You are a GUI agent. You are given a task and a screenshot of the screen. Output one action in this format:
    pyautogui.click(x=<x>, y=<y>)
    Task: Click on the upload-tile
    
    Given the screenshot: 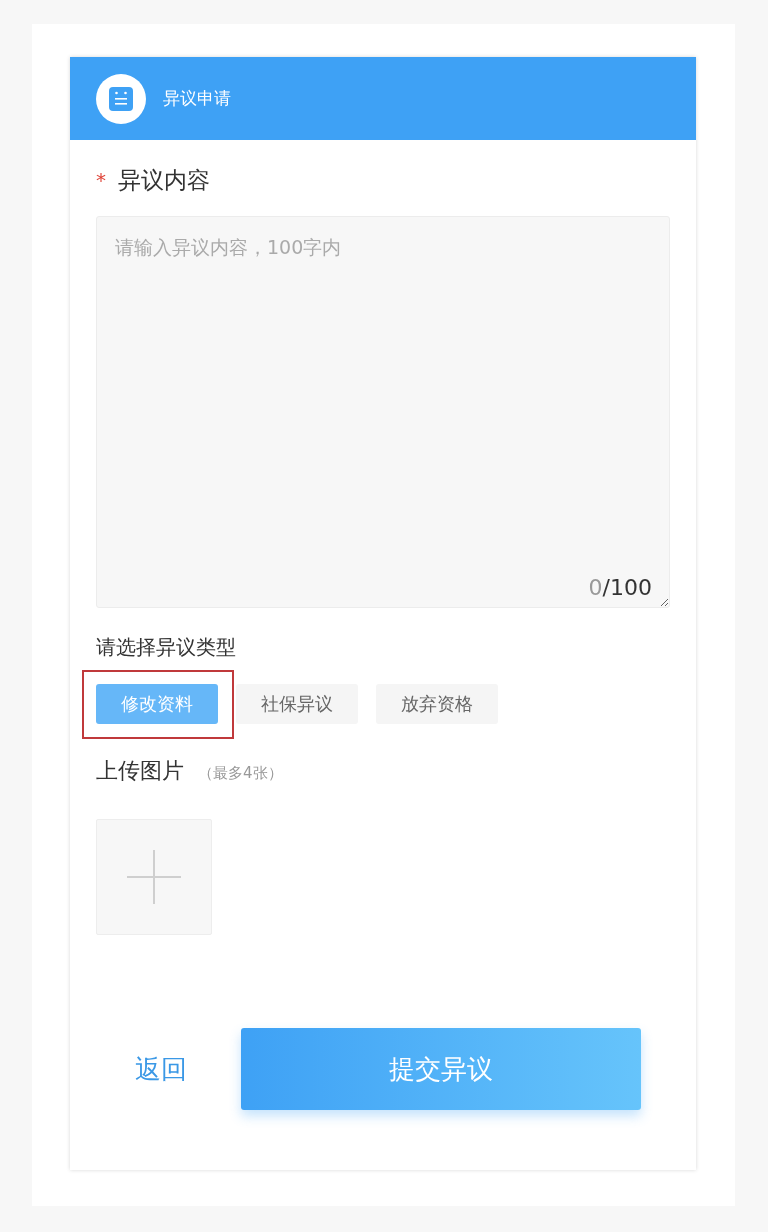 What is the action you would take?
    pyautogui.click(x=154, y=877)
    